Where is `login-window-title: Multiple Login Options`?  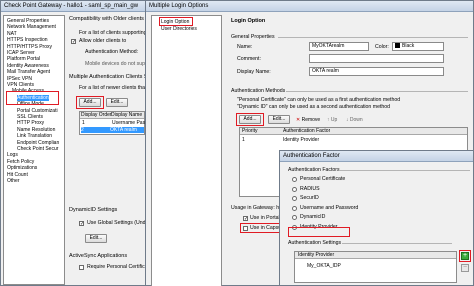 login-window-title: Multiple Login Options is located at coordinates (309, 6).